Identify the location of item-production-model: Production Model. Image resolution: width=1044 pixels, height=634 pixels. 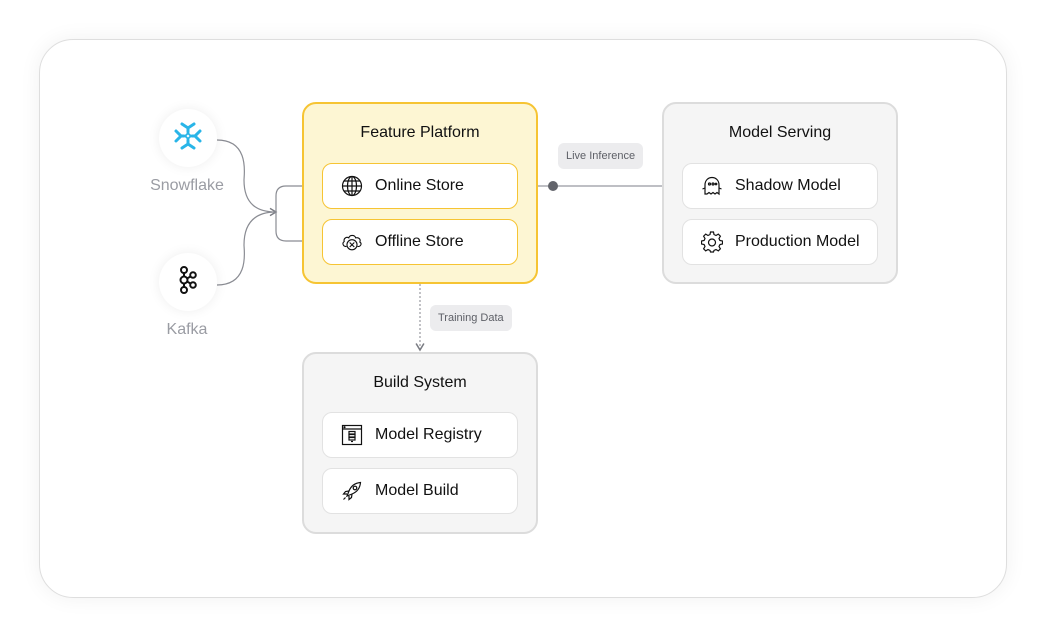
(780, 242).